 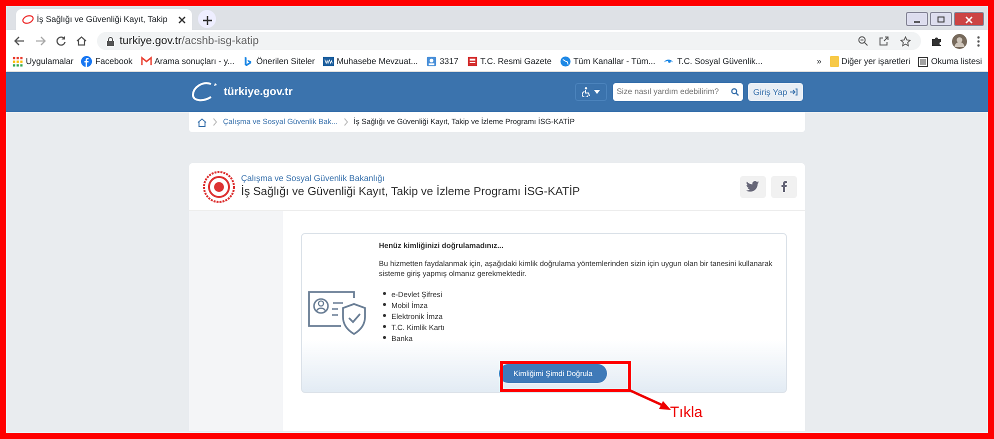 What do you see at coordinates (978, 41) in the screenshot?
I see `menu-icon` at bounding box center [978, 41].